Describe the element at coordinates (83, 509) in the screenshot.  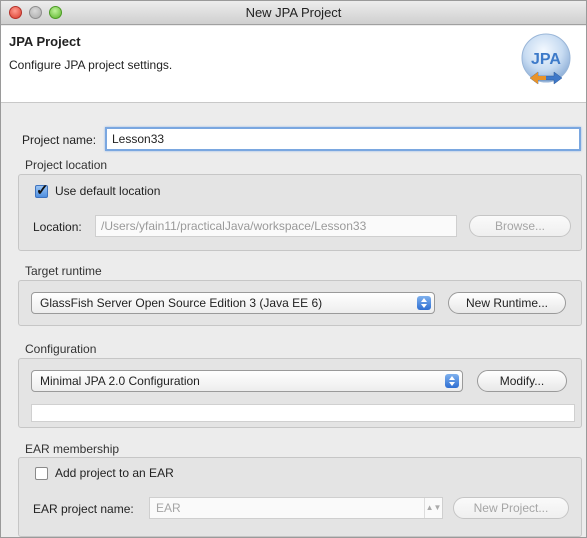
I see `ear-project-name-label: EAR project name:` at that location.